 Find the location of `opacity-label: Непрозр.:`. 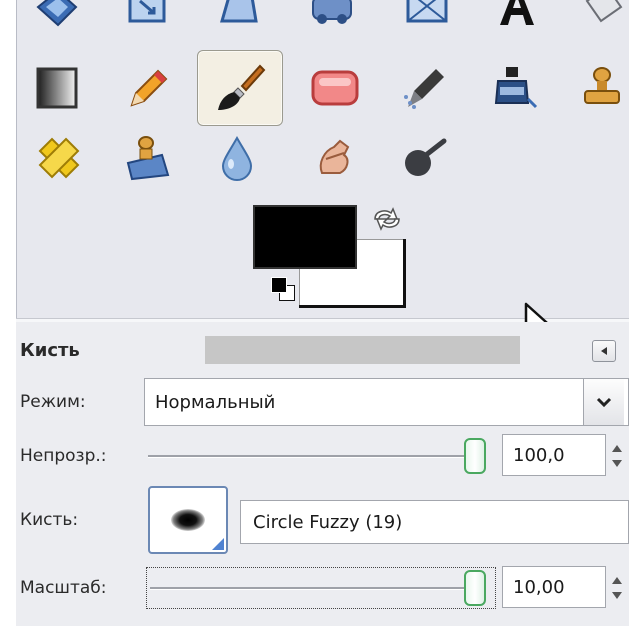

opacity-label: Непрозр.: is located at coordinates (63, 456).